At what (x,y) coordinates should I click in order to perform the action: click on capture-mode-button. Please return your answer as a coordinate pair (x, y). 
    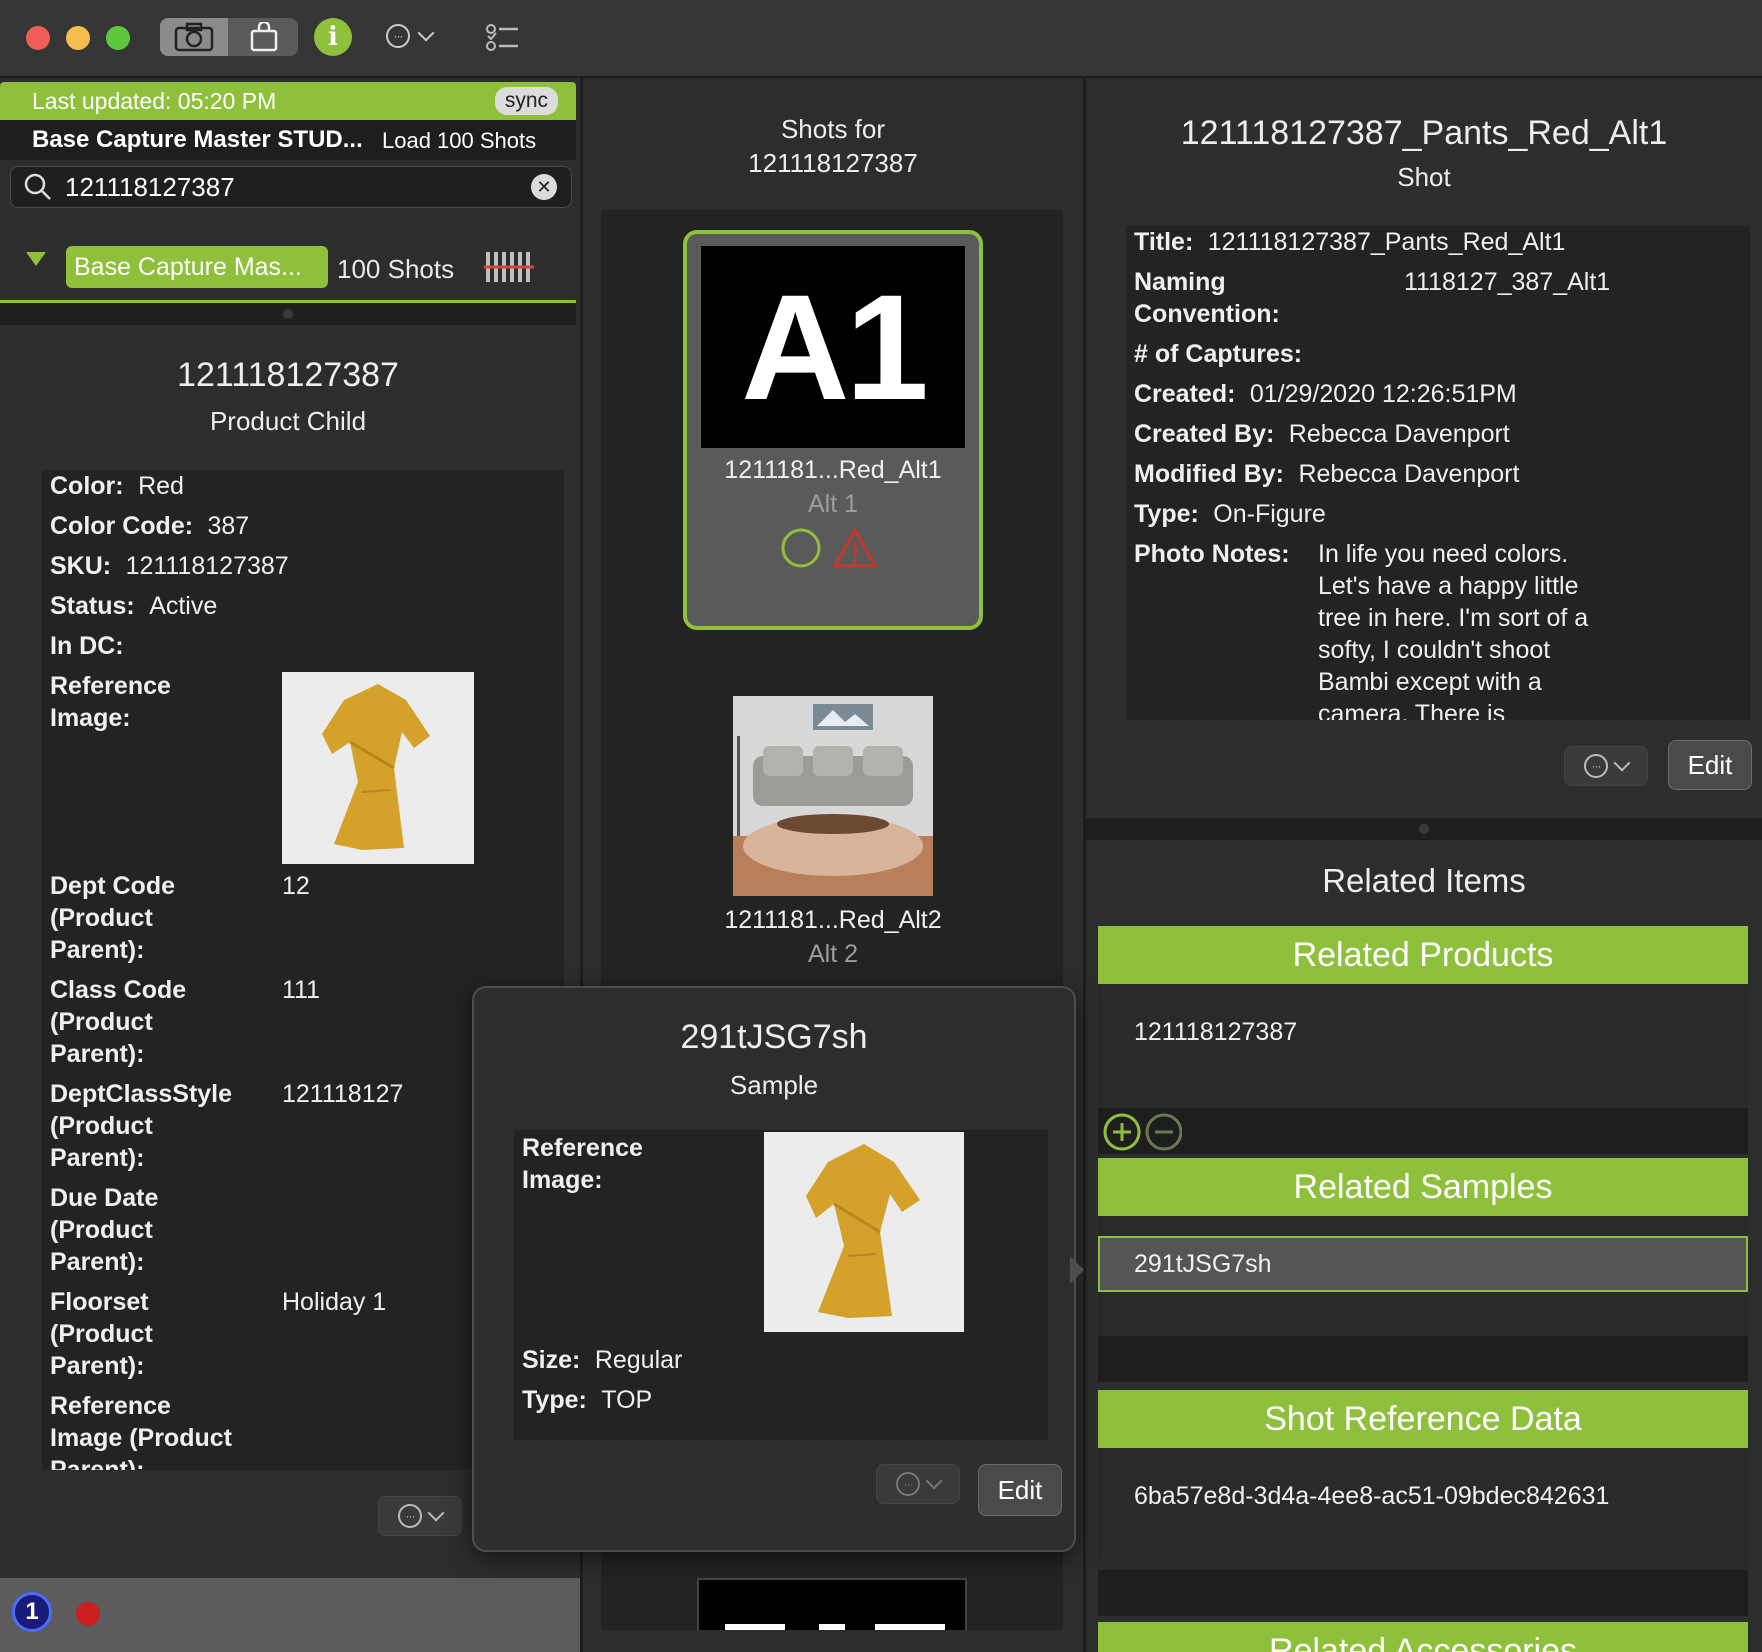
    Looking at the image, I should click on (194, 37).